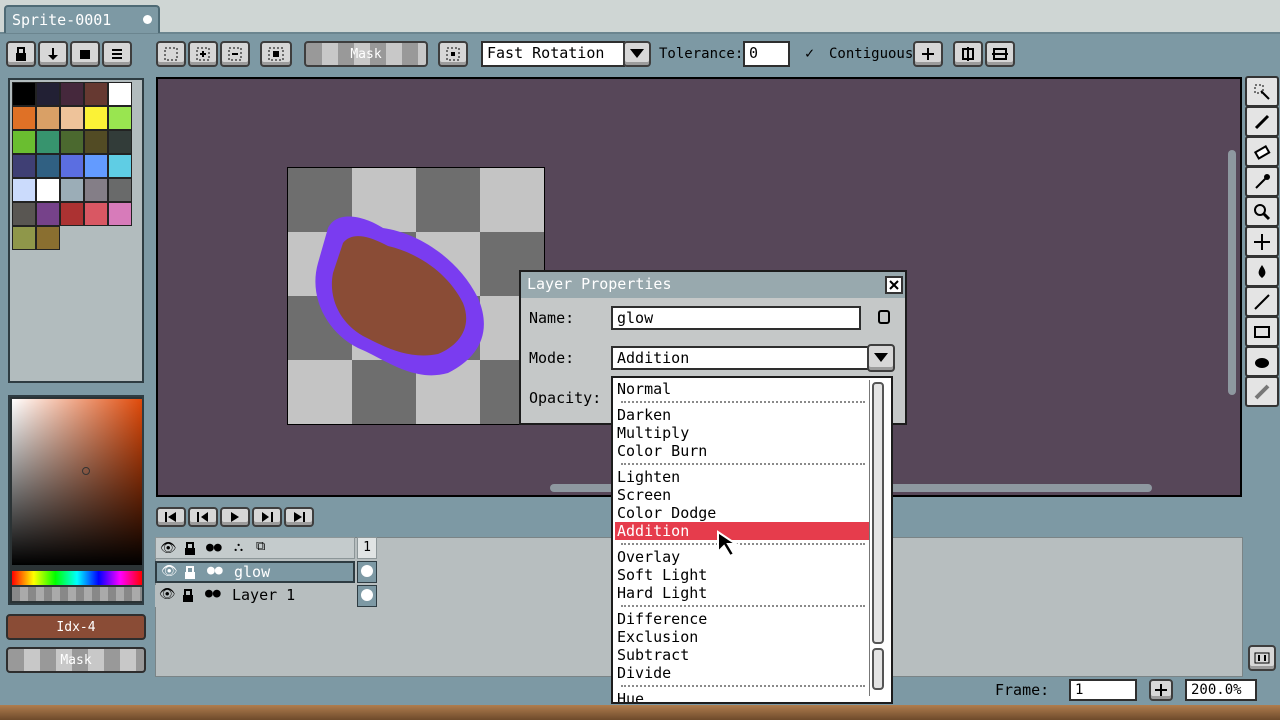 This screenshot has width=1280, height=720. Describe the element at coordinates (82, 19) in the screenshot. I see `tab-sprite: Sprite-0001` at that location.